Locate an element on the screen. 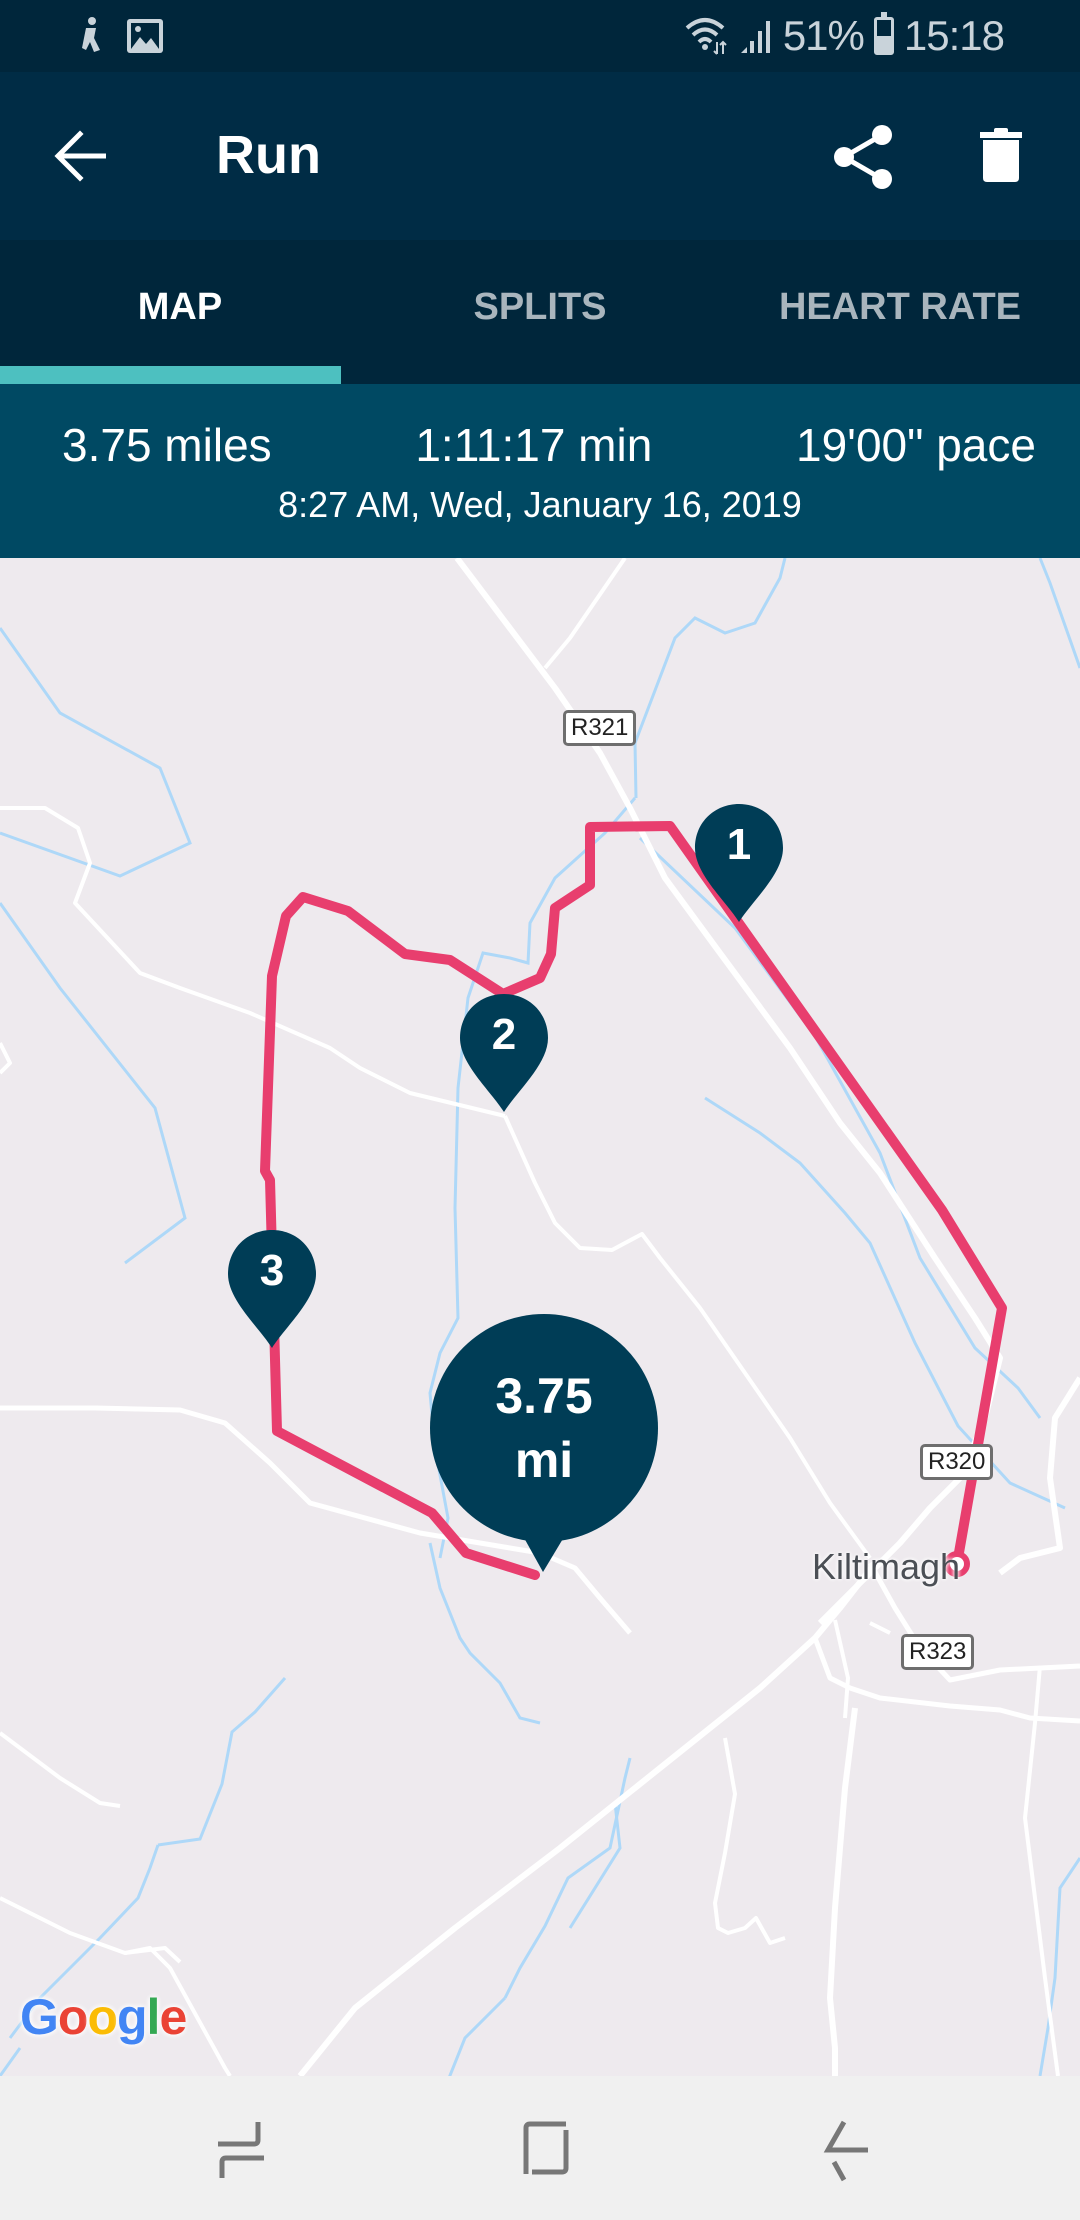 This screenshot has height=2220, width=1080. active-tab-indicator is located at coordinates (170, 375).